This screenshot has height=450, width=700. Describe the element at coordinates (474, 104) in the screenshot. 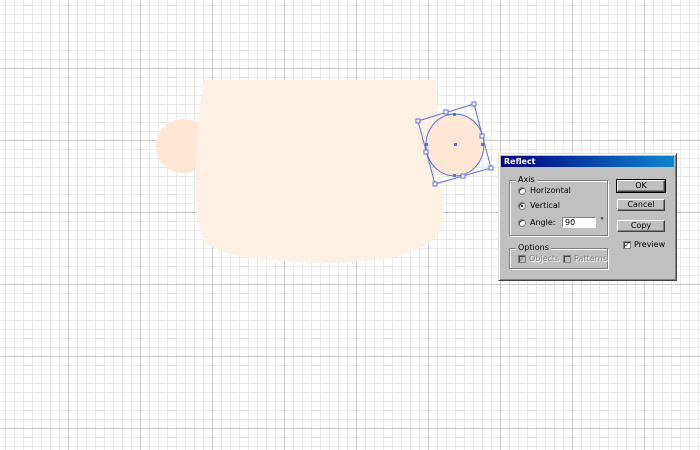

I see `handle-top-right` at that location.